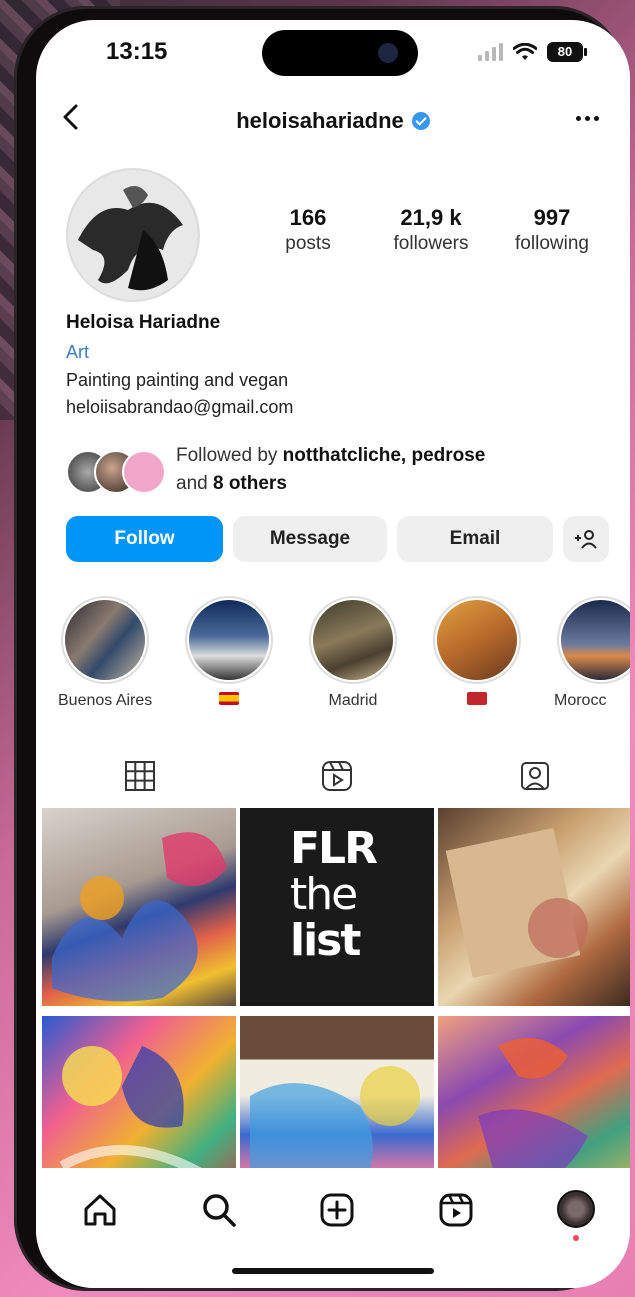 The height and width of the screenshot is (1297, 635). I want to click on username: heloisahariadne, so click(320, 120).